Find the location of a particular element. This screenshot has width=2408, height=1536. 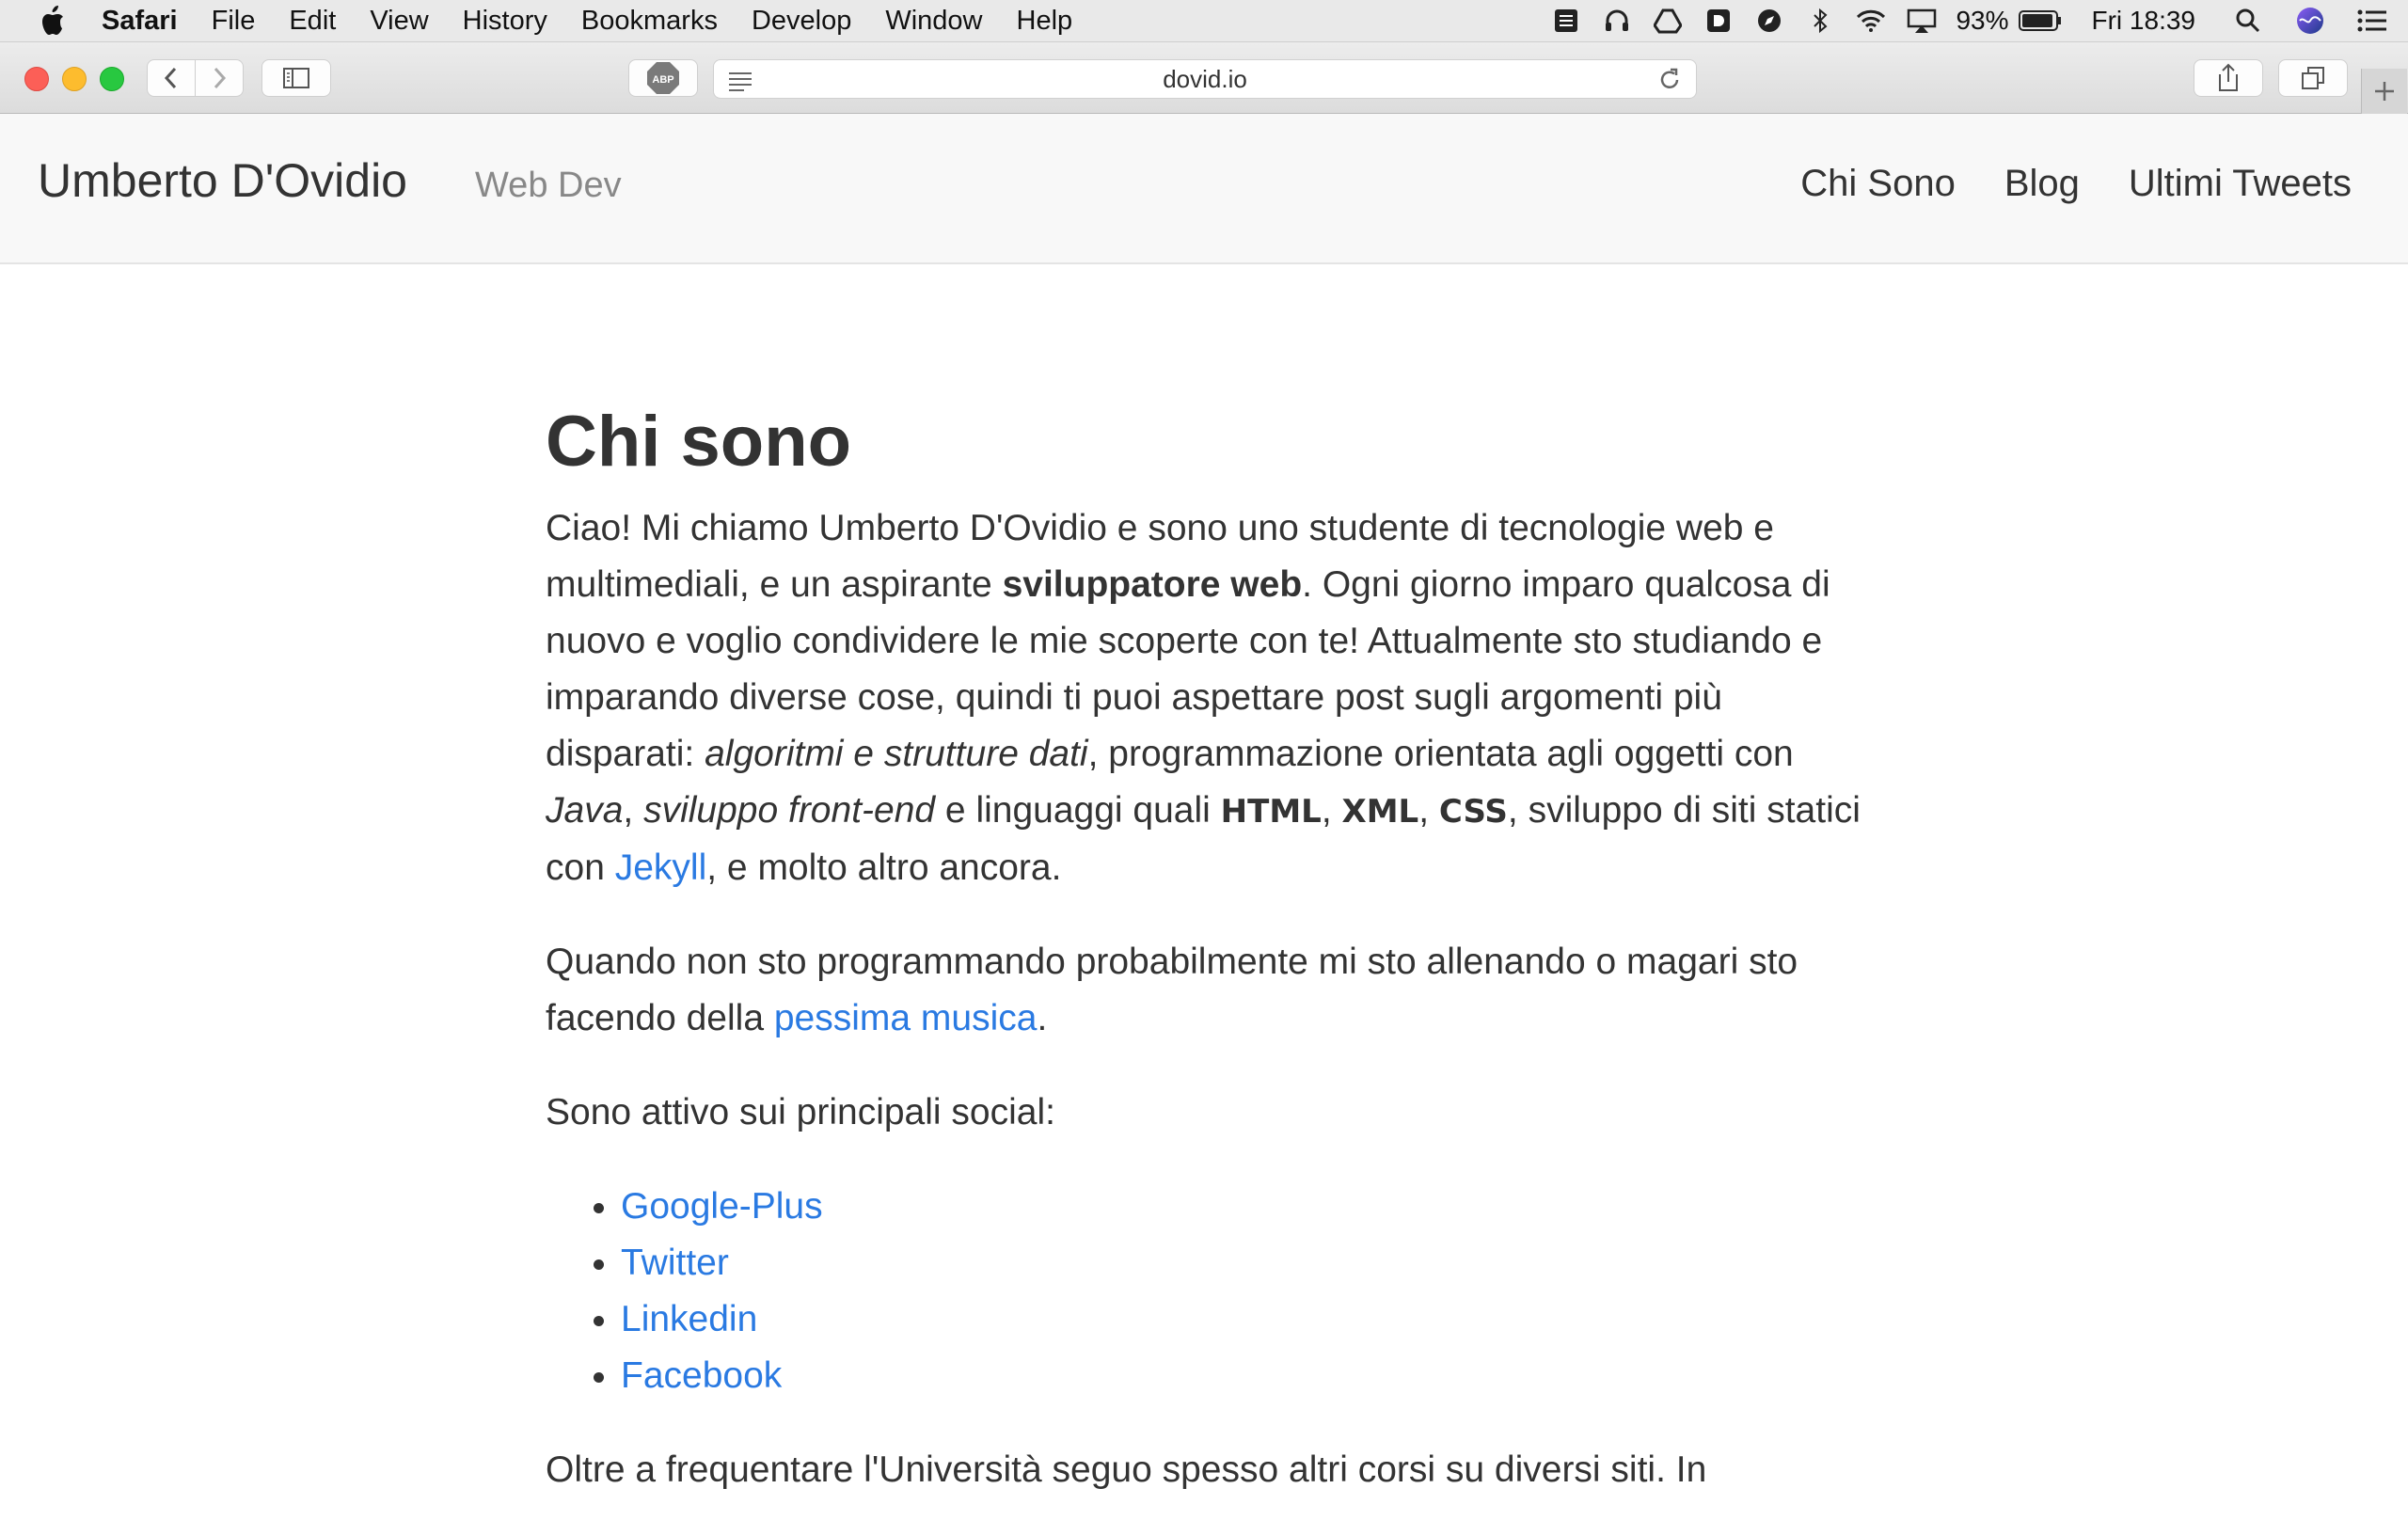

menu-edit: Edit is located at coordinates (312, 22).